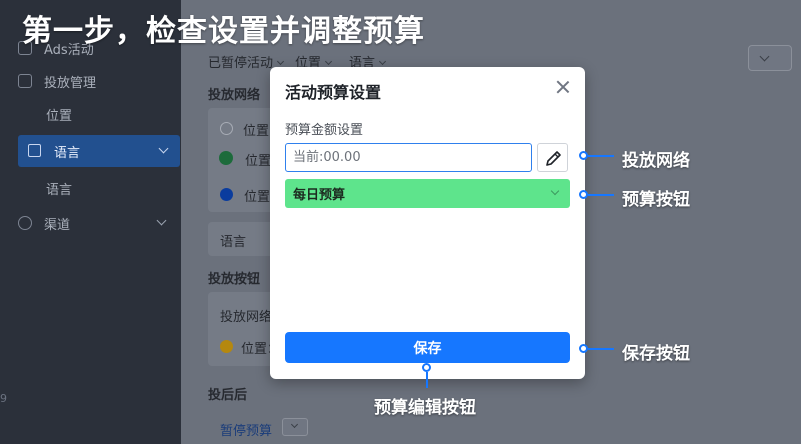 The height and width of the screenshot is (444, 801). Describe the element at coordinates (241, 63) in the screenshot. I see `filter-label: 已暂停活动` at that location.